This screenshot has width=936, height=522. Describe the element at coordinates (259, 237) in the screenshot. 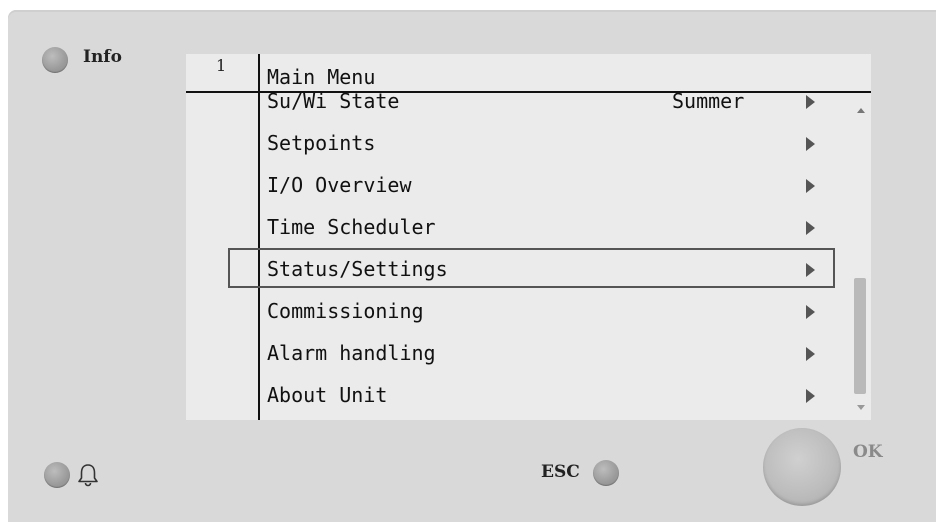

I see `column-divider` at that location.